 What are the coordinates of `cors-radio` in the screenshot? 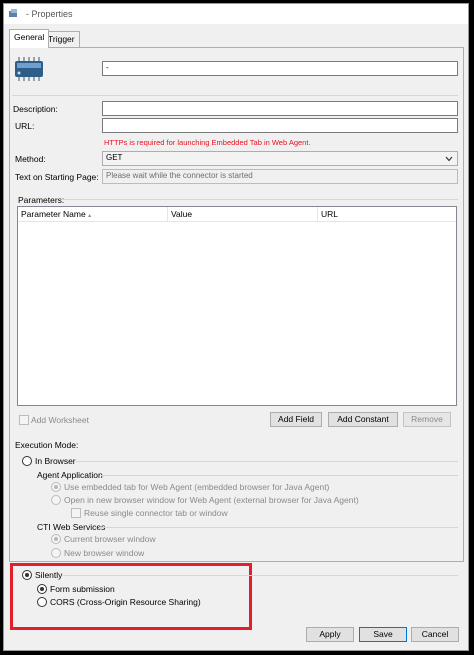 It's located at (42, 602).